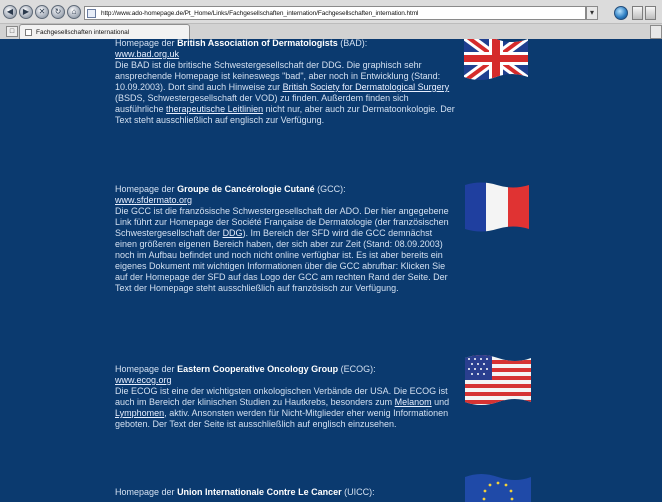 Image resolution: width=662 pixels, height=502 pixels. What do you see at coordinates (359, 492) in the screenshot?
I see `entry-org-abbr: (UICC):` at bounding box center [359, 492].